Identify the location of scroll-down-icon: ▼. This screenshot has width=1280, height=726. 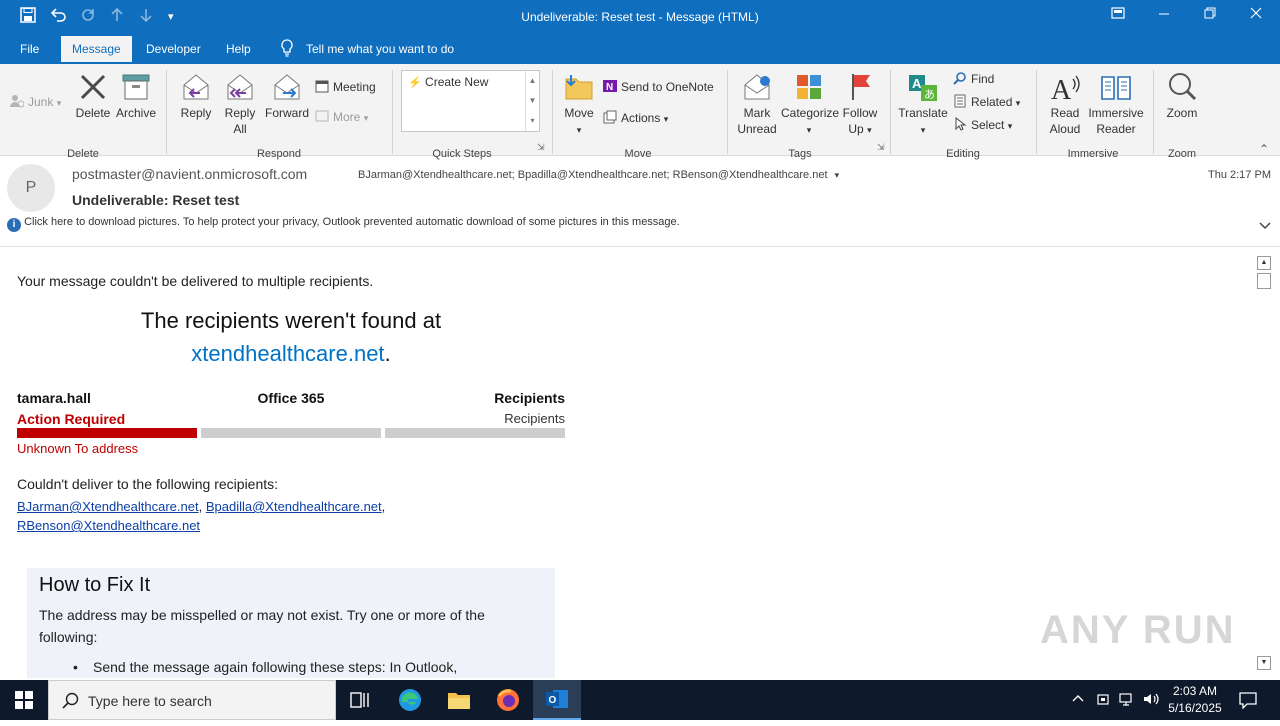
(1264, 663).